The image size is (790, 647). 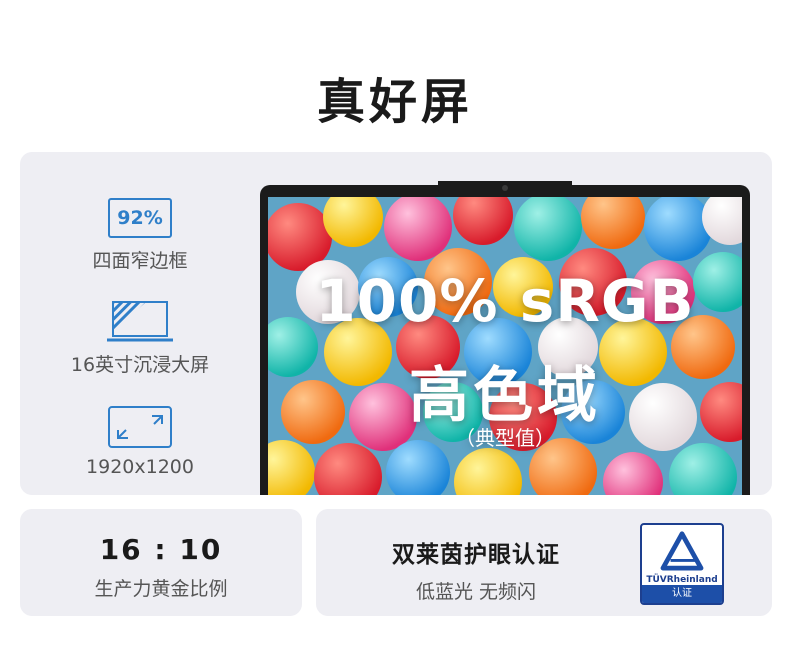 I want to click on eye-care-text: 双莱茵护眼认证 低蓝光 无频闪, so click(x=476, y=556).